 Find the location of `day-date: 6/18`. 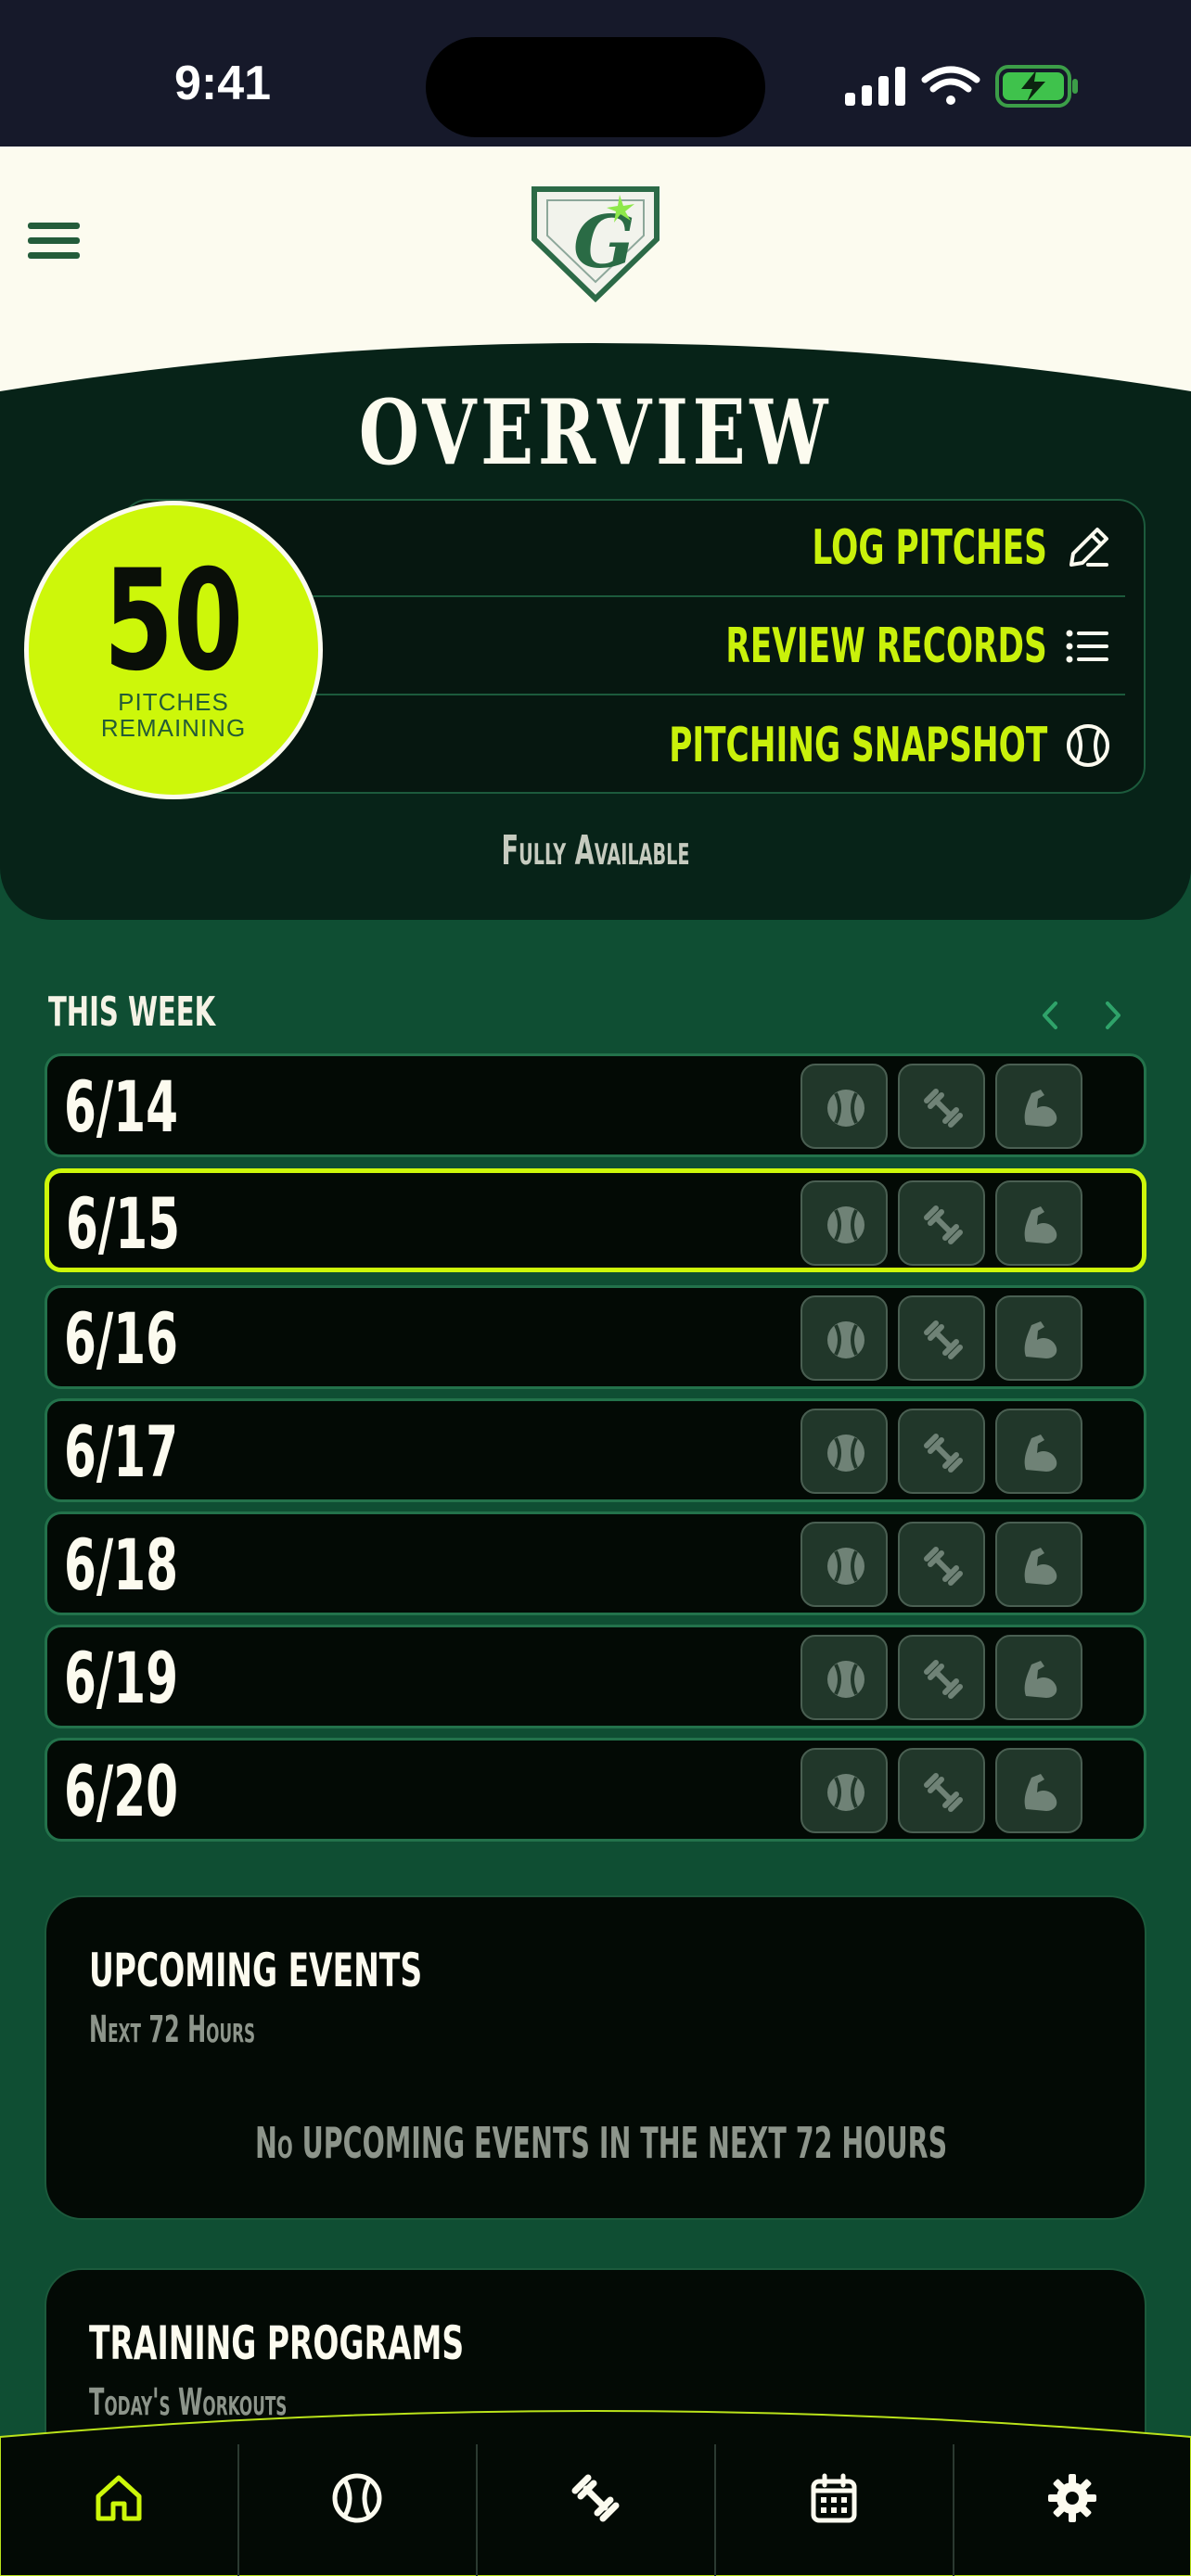

day-date: 6/18 is located at coordinates (121, 1565).